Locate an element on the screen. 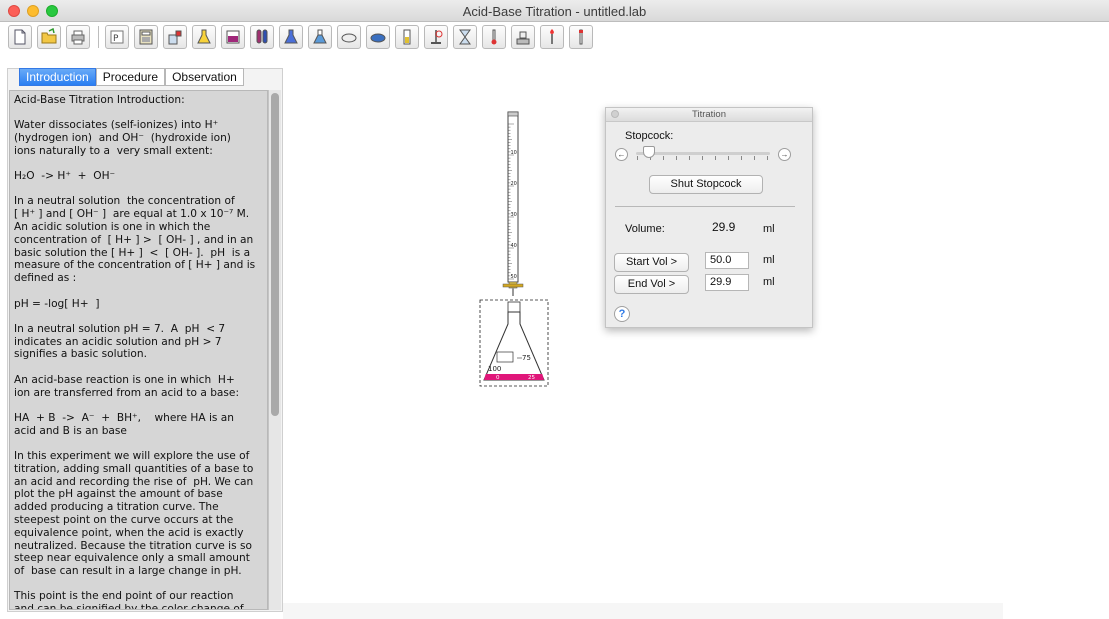 The height and width of the screenshot is (619, 1109). stopcock-left-arrow-button: ← is located at coordinates (621, 154).